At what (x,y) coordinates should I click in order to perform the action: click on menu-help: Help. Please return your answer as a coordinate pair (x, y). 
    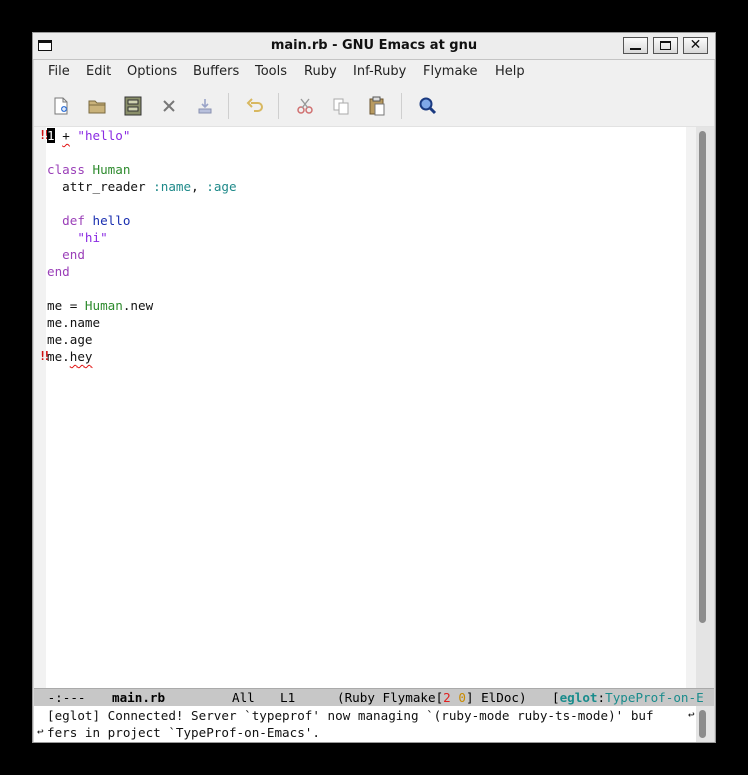
    Looking at the image, I should click on (510, 71).